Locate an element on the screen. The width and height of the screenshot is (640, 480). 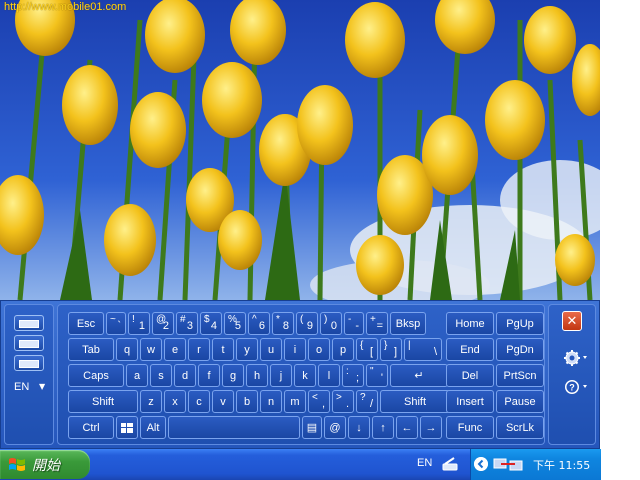
start-button: 開始 is located at coordinates (45, 464).